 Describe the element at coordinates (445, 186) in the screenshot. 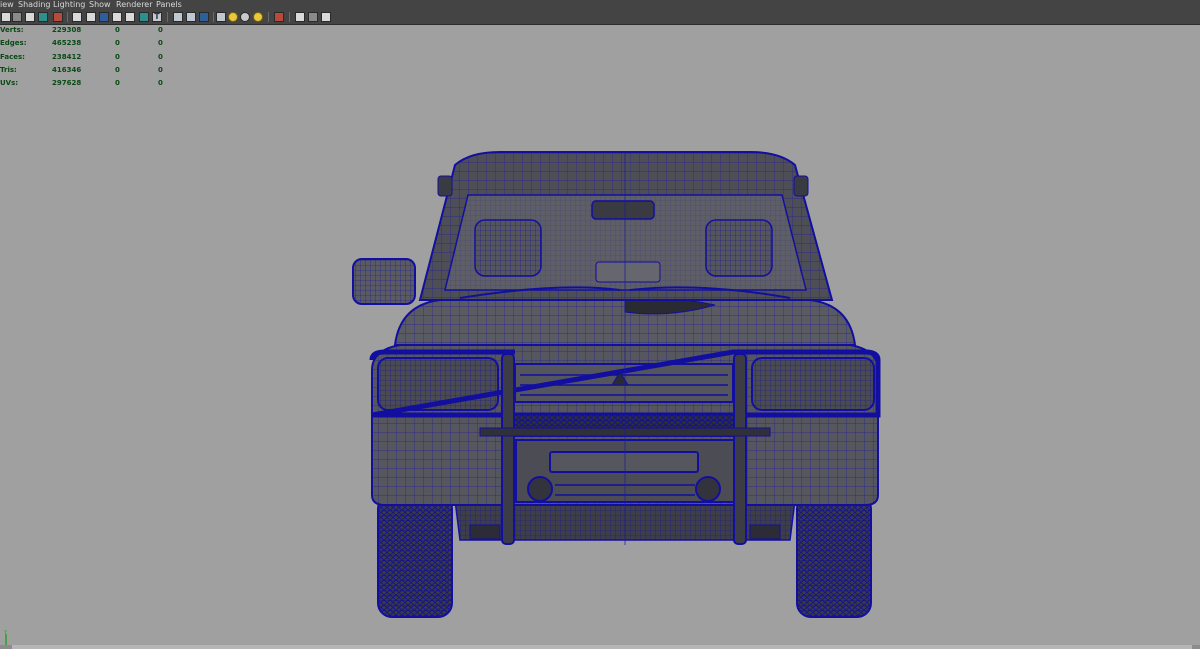

I see `left-roof-light` at that location.